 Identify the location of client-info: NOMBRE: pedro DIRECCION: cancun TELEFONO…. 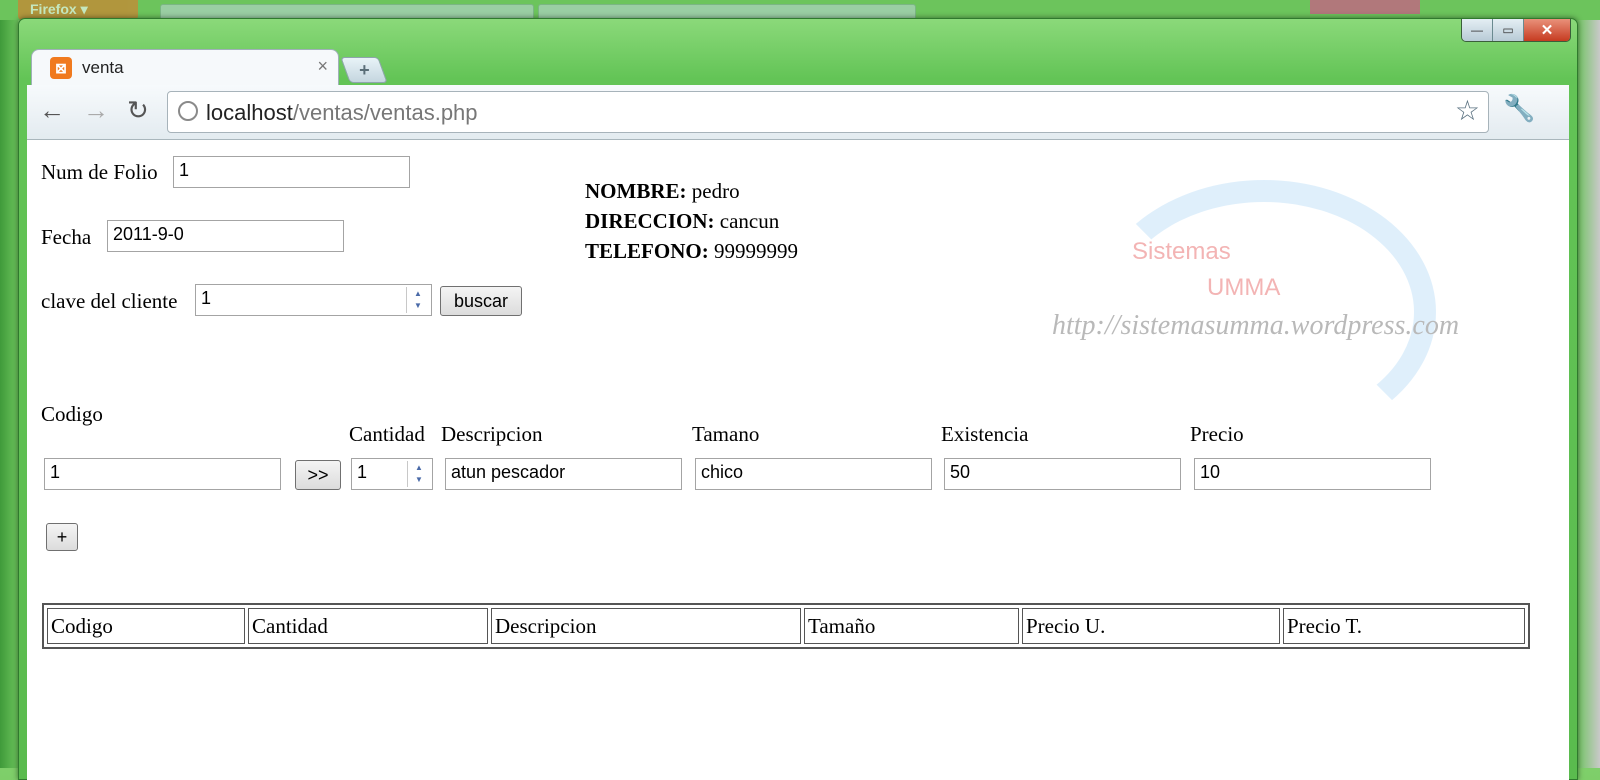
(691, 221).